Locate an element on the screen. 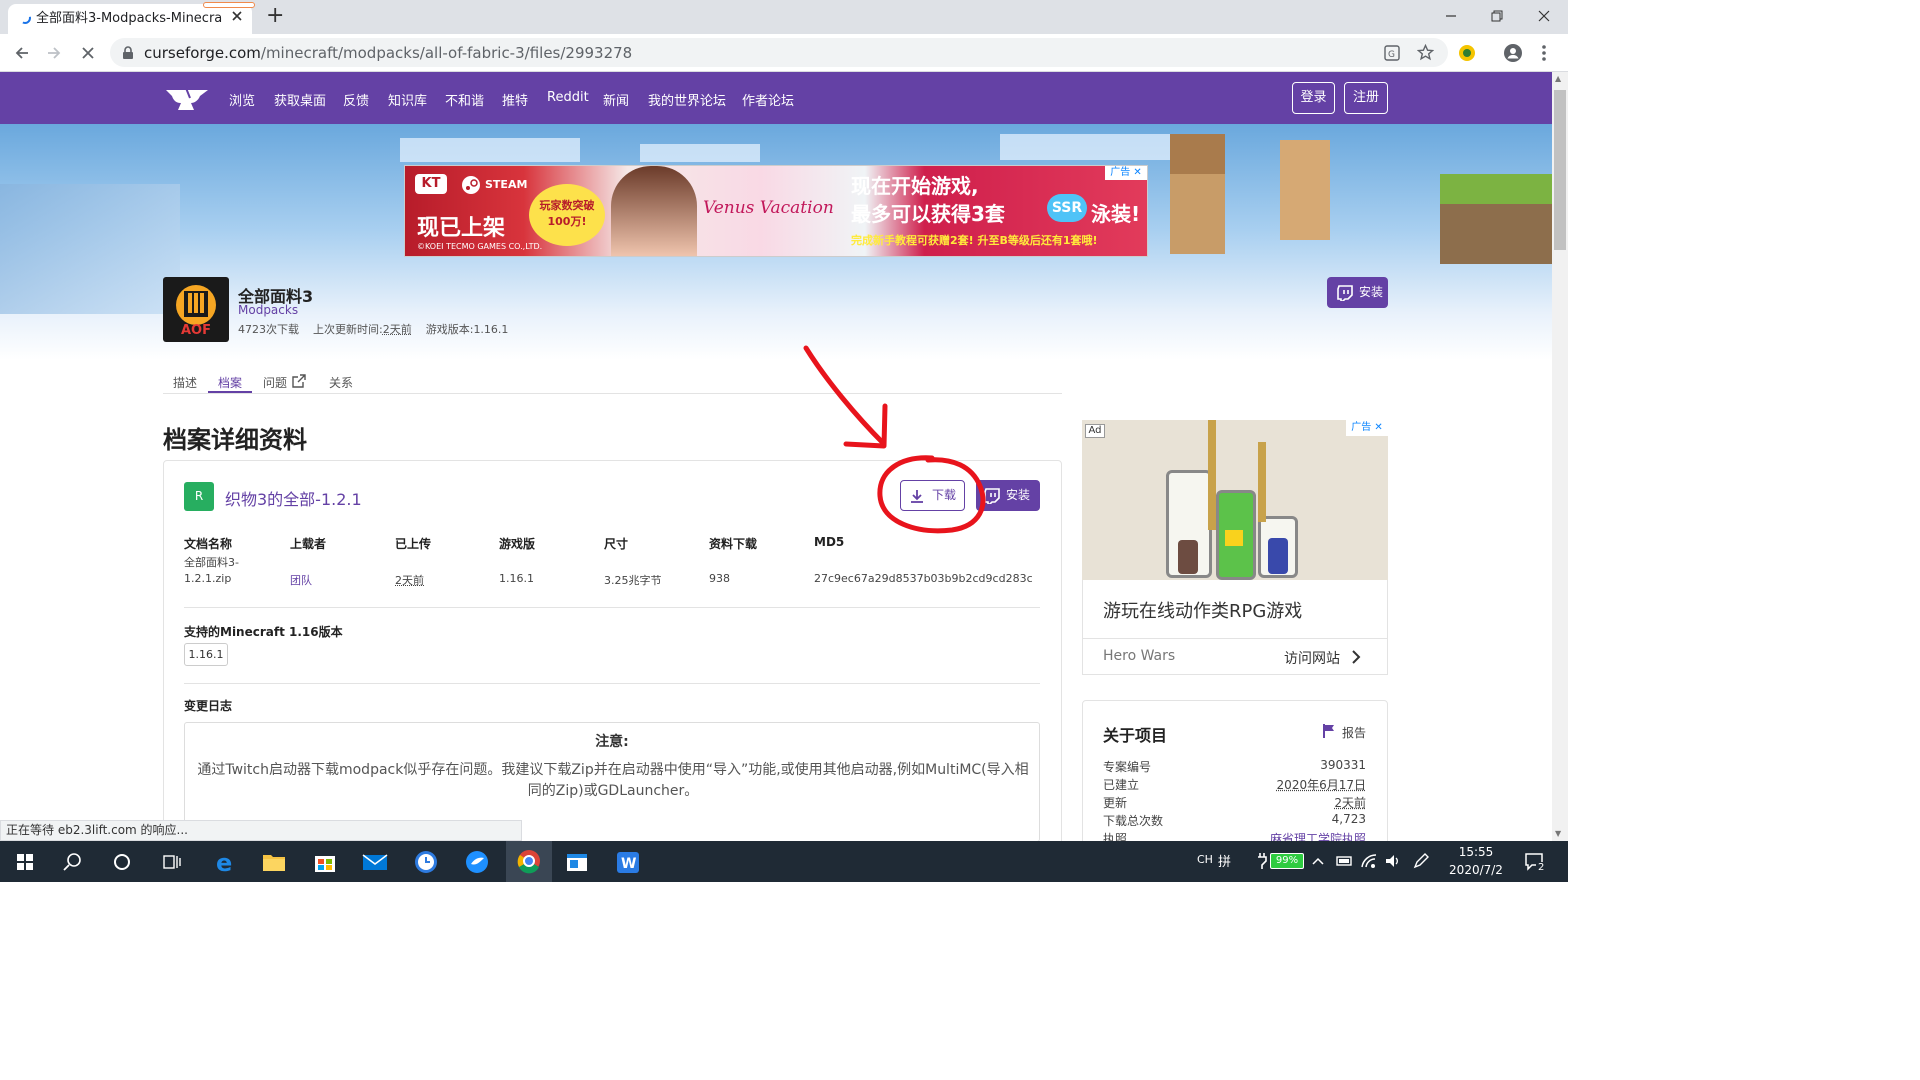 Image resolution: width=1920 pixels, height=1080 pixels. game-version-value: 1.16.1 is located at coordinates (516, 578).